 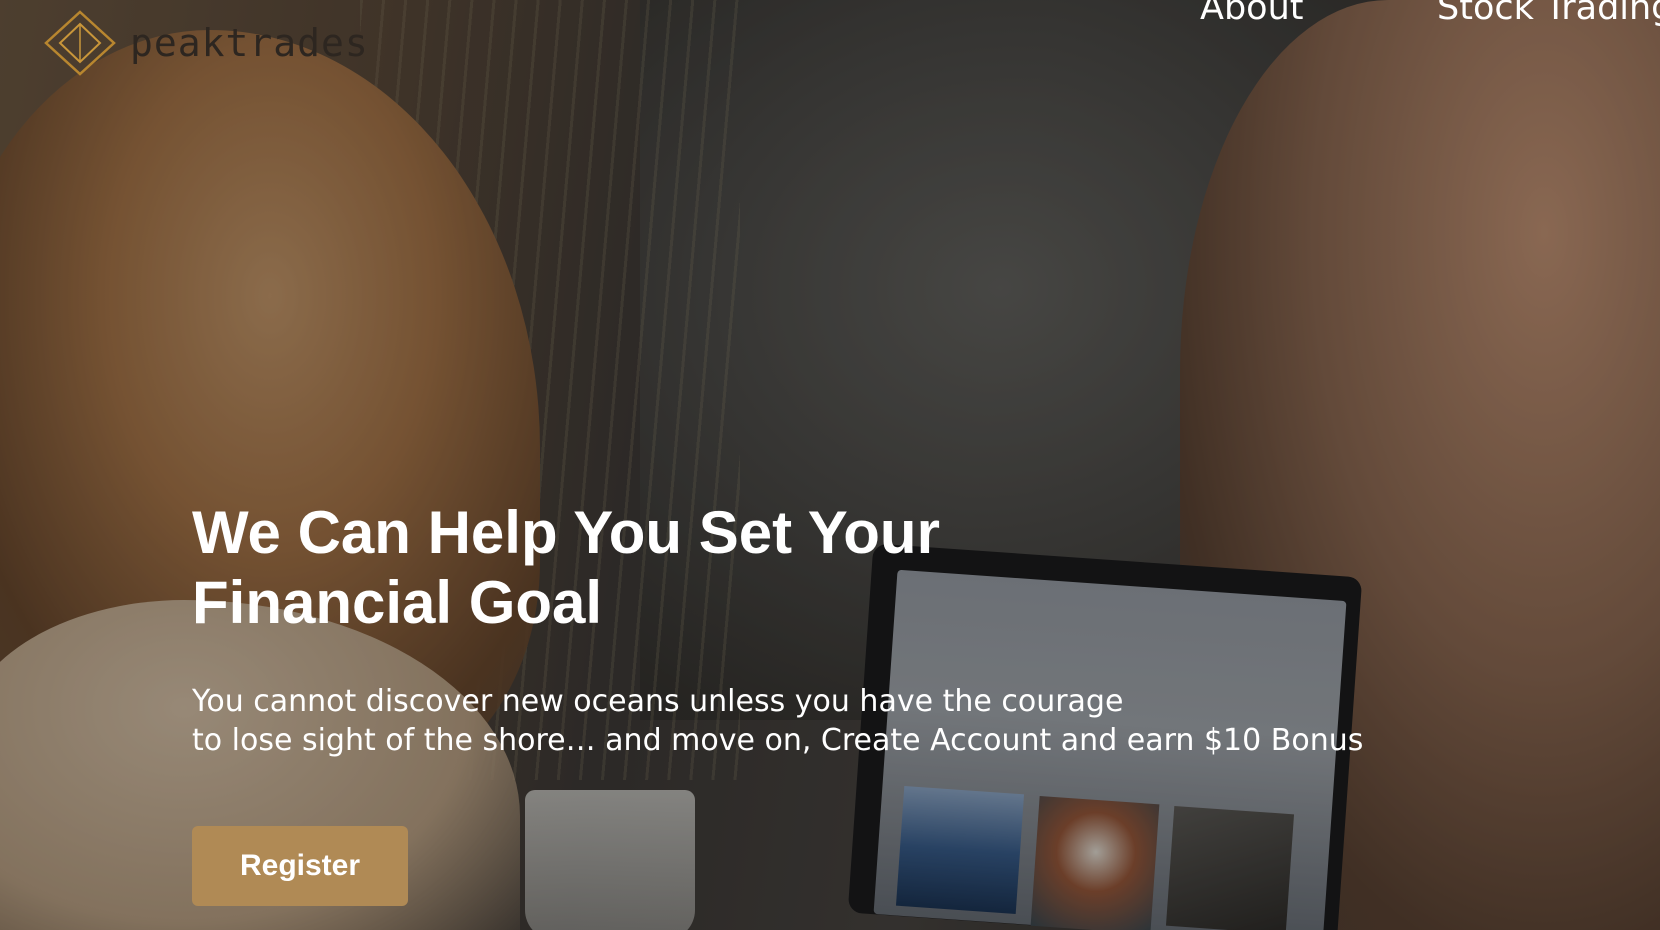 I want to click on register-button: Register, so click(x=300, y=866).